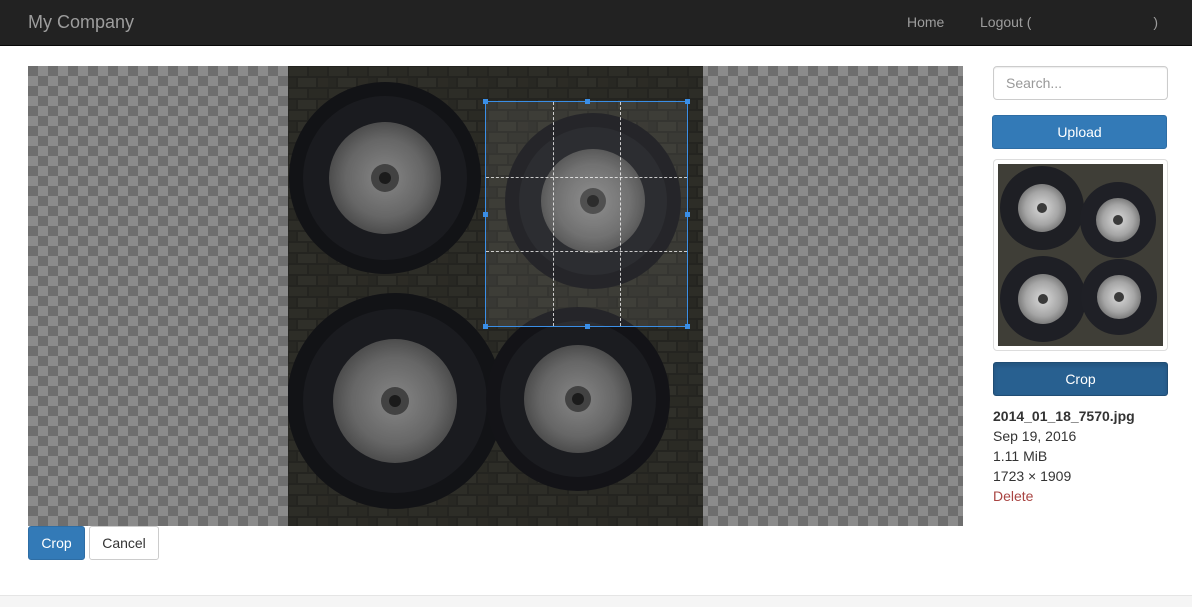  Describe the element at coordinates (687, 101) in the screenshot. I see `resize-handle-top-right` at that location.